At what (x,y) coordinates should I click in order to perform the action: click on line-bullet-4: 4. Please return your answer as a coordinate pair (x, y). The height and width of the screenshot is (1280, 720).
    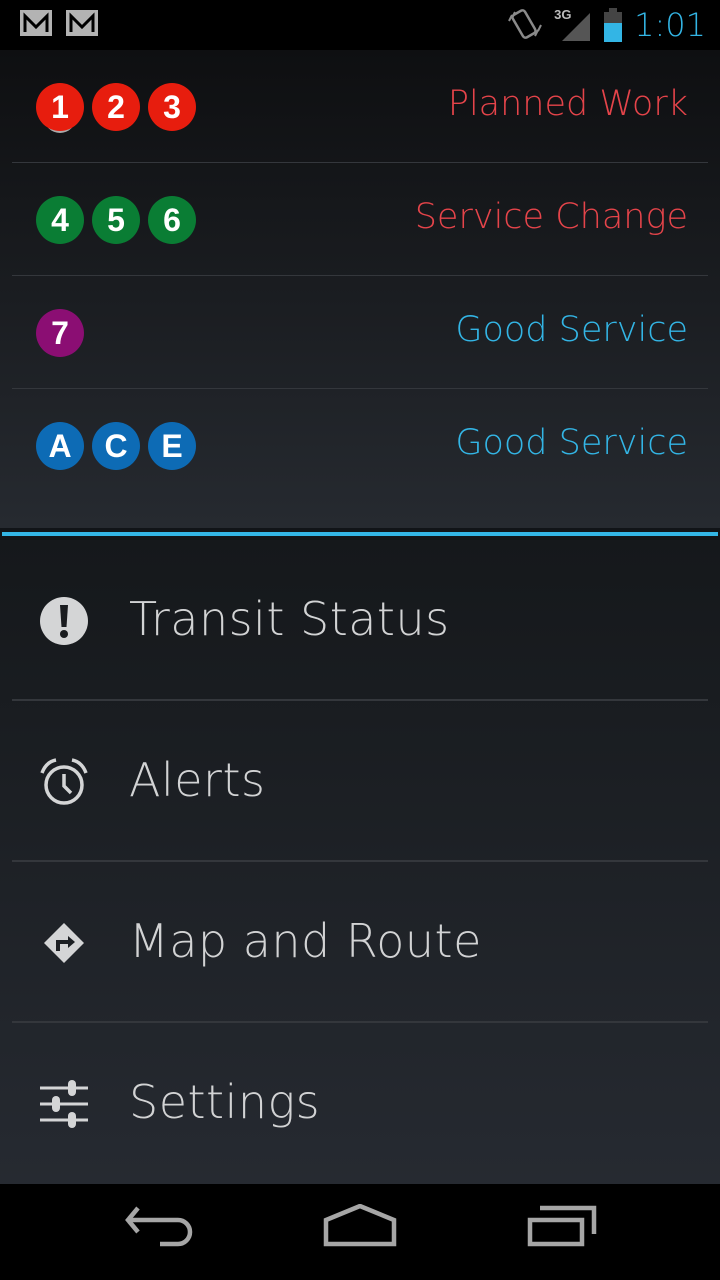
    Looking at the image, I should click on (60, 220).